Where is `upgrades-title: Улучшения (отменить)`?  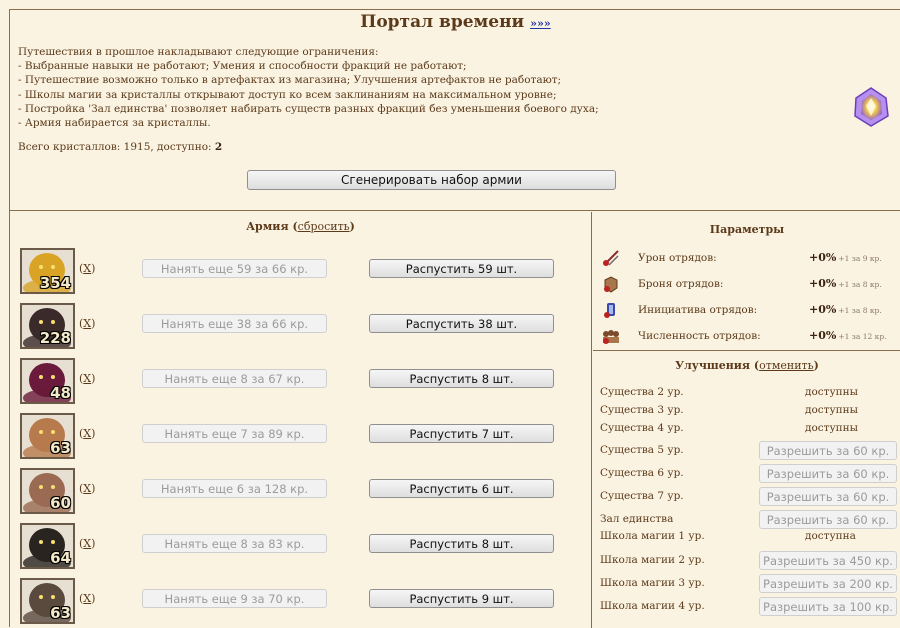
upgrades-title: Улучшения (отменить) is located at coordinates (746, 365).